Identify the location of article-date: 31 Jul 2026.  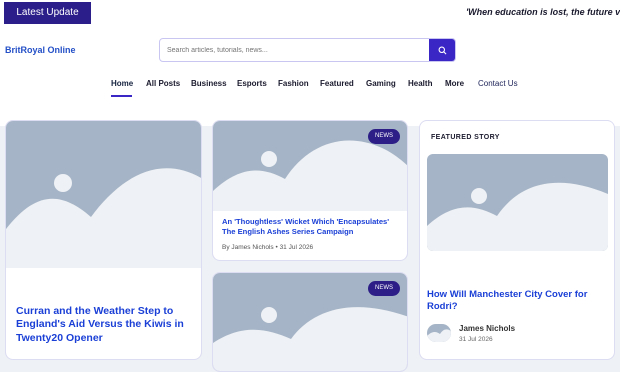
(296, 247).